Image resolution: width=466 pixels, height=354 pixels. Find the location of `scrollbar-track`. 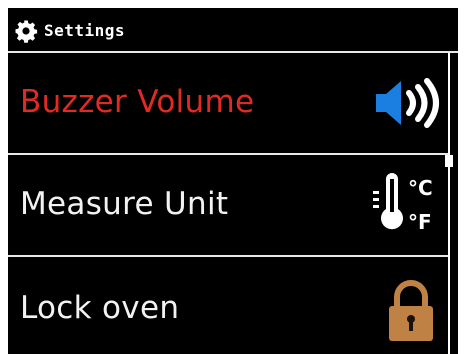

scrollbar-track is located at coordinates (449, 203).